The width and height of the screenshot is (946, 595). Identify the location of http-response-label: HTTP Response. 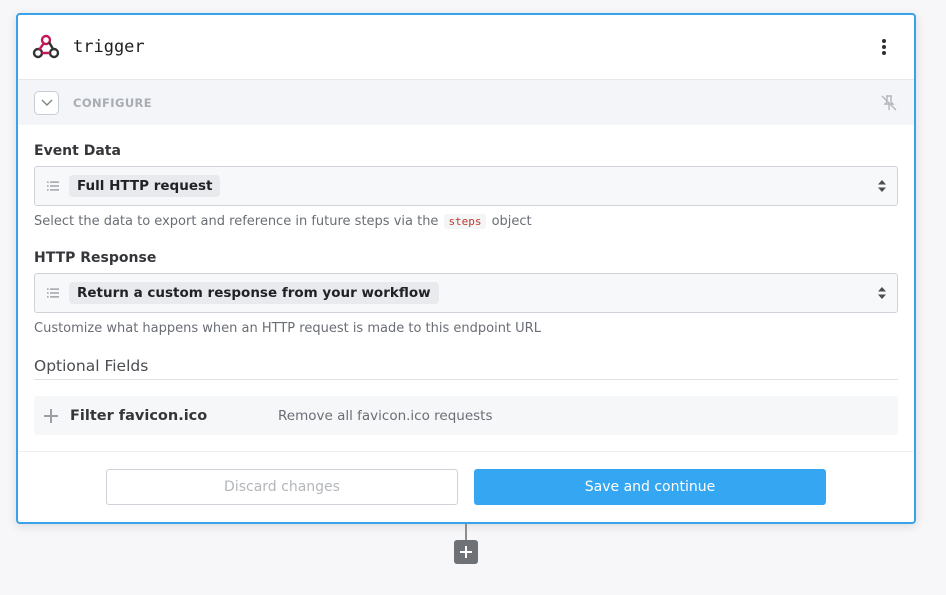
(95, 258).